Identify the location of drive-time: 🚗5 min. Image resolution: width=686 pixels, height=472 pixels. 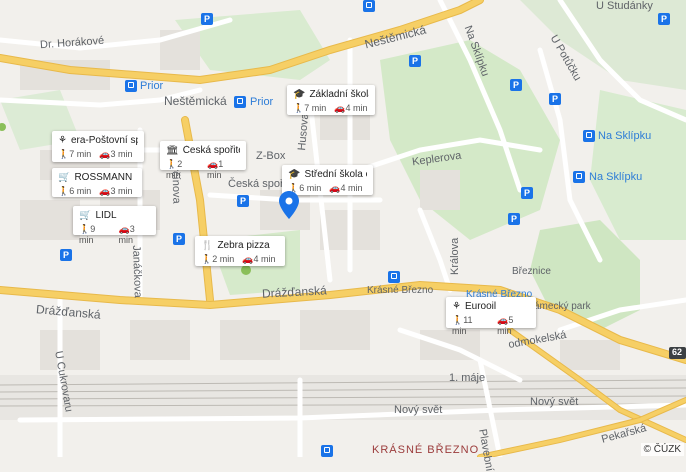
(505, 325).